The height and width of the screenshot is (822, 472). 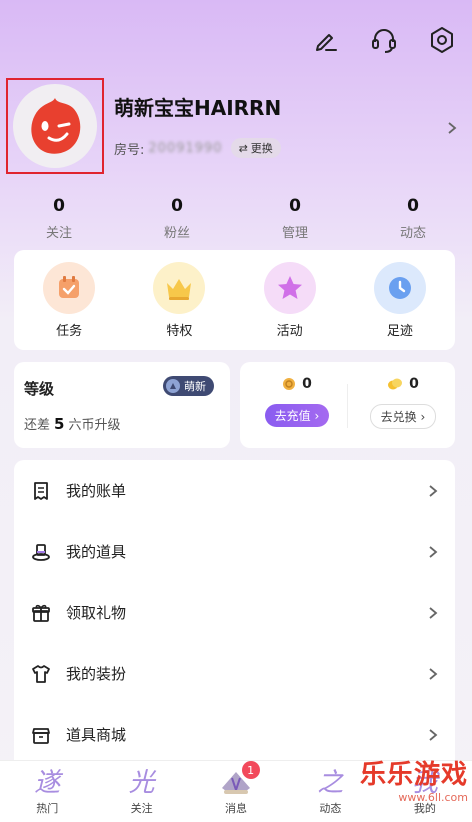 I want to click on menu-item-bill: 我的账单, so click(x=234, y=490).